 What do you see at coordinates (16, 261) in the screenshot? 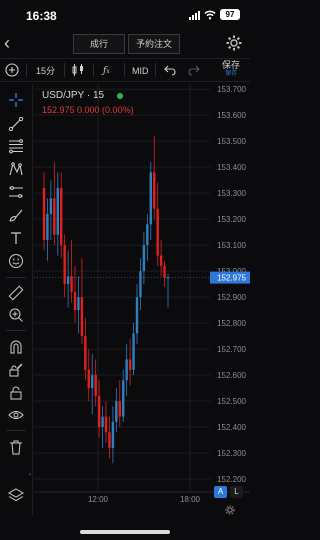
I see `emoji-icon` at bounding box center [16, 261].